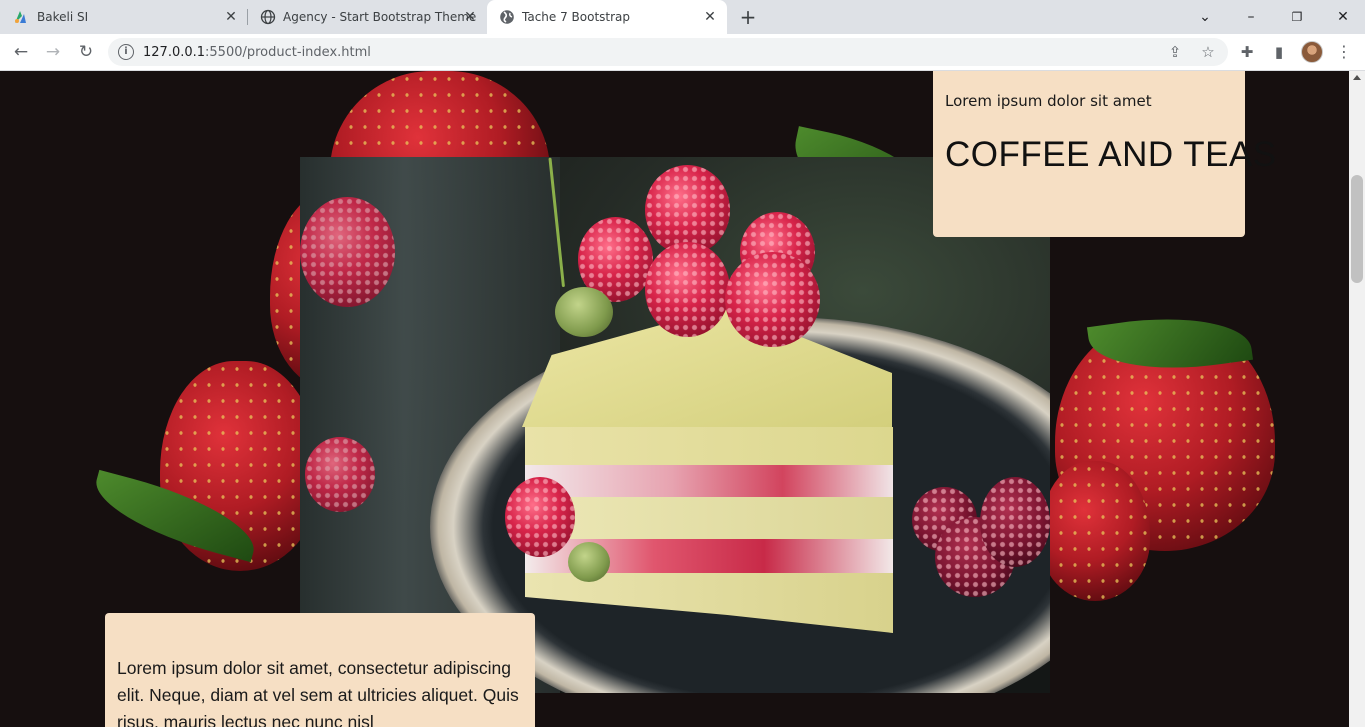 The width and height of the screenshot is (1365, 727). I want to click on new-tab-button: +, so click(748, 17).